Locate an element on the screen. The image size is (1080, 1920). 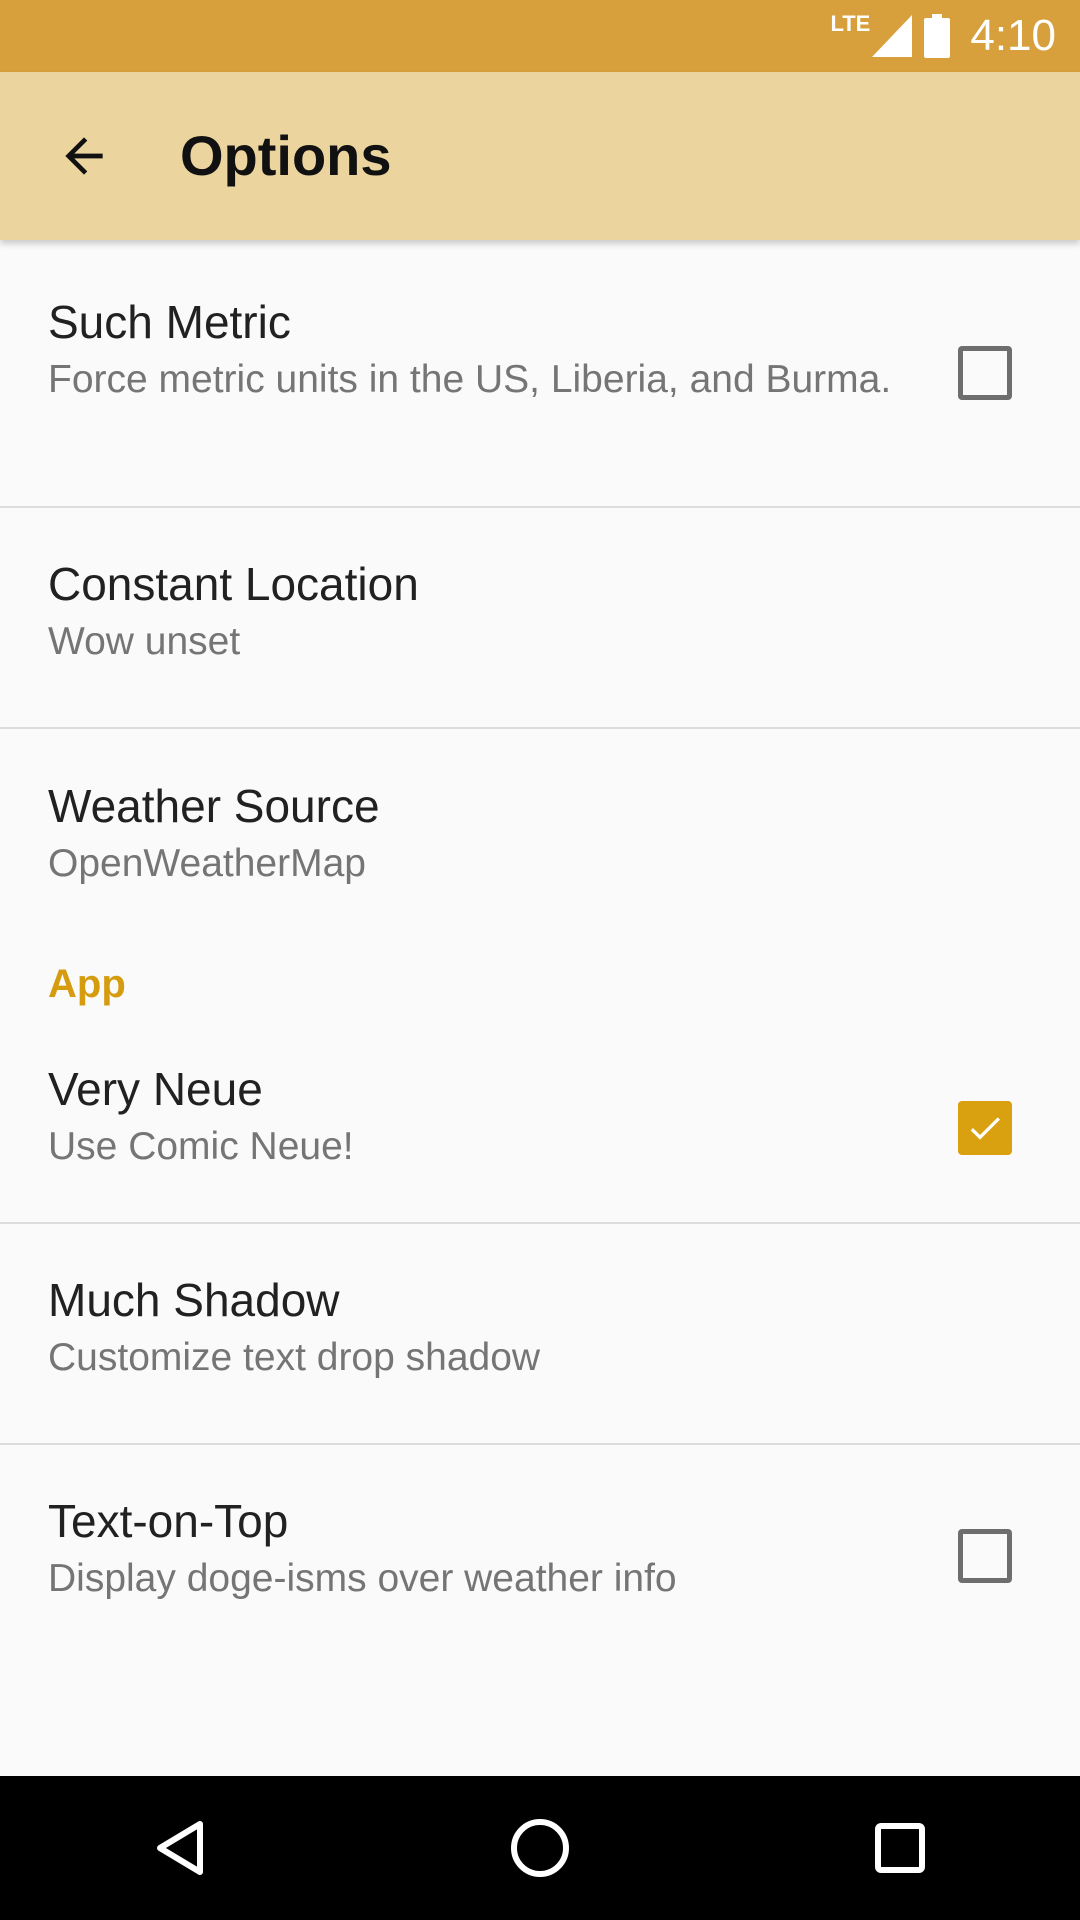
back-button is located at coordinates (84, 156).